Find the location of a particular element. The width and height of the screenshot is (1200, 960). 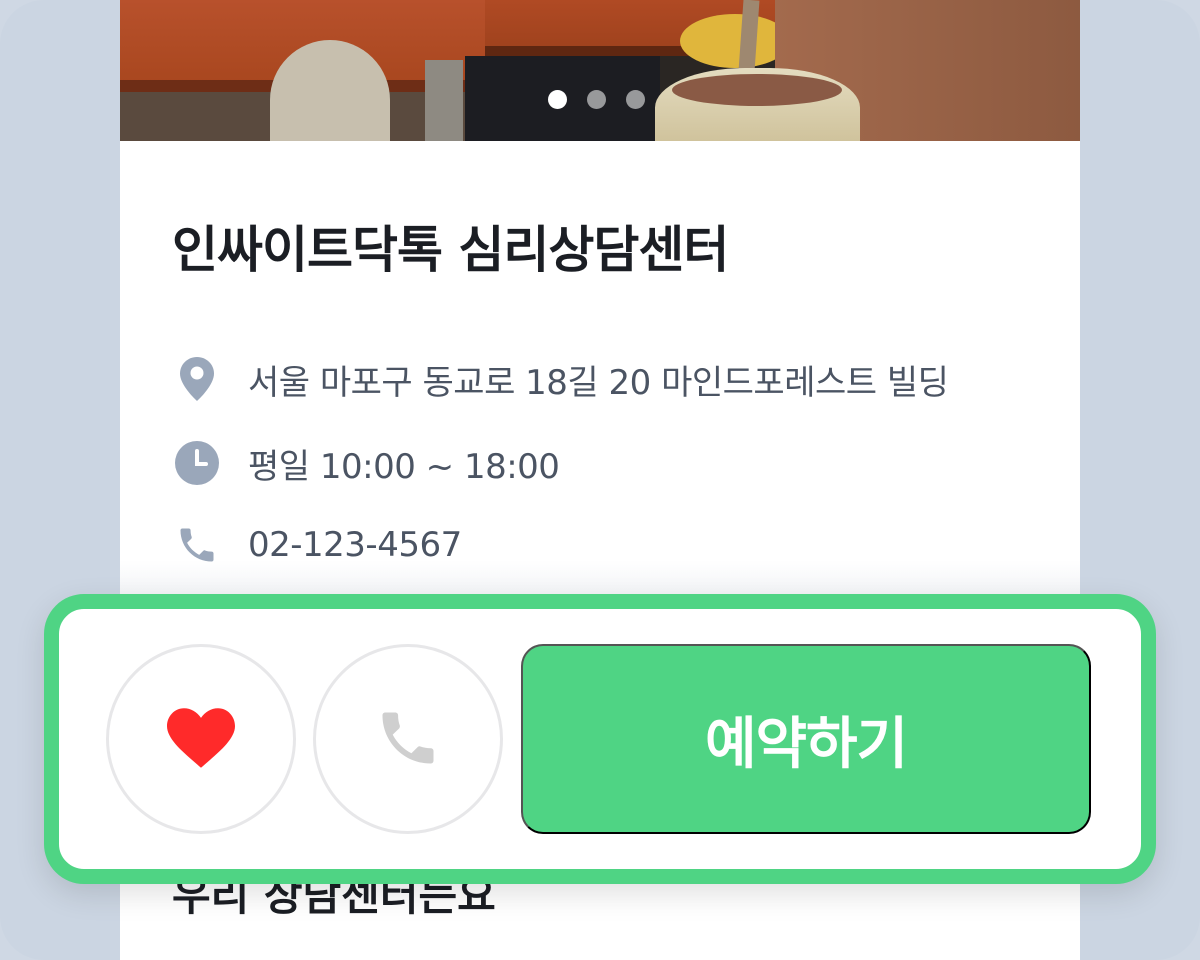

location-pin-icon is located at coordinates (197, 379).